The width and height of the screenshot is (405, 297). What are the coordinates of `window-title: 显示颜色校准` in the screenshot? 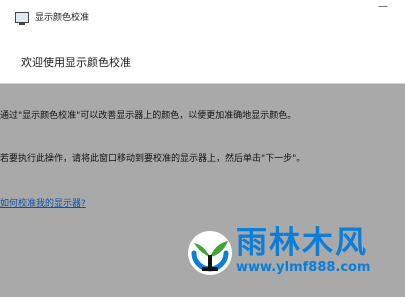 It's located at (62, 18).